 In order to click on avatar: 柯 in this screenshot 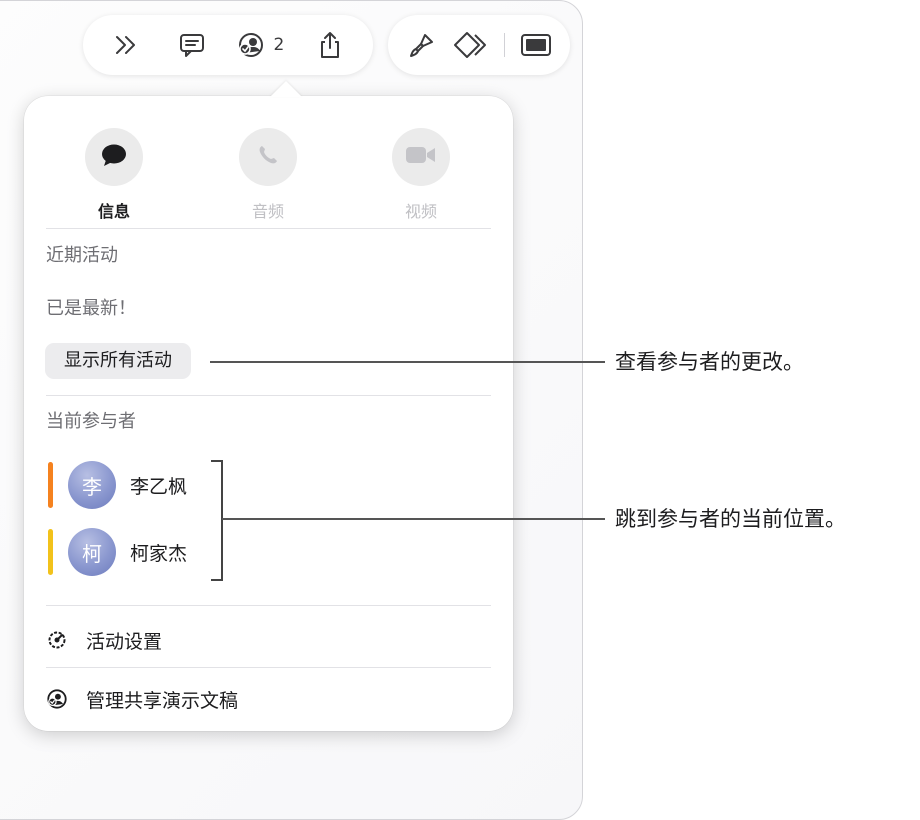, I will do `click(92, 552)`.